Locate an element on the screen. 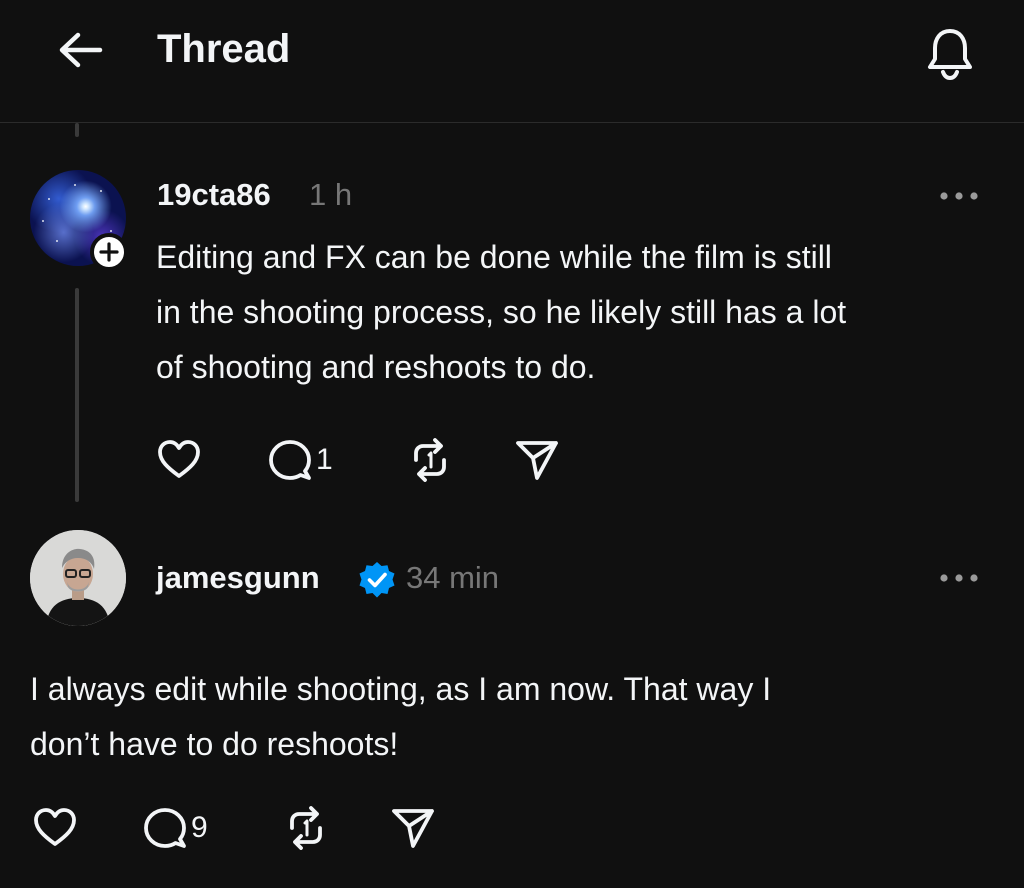  bell-icon is located at coordinates (950, 52).